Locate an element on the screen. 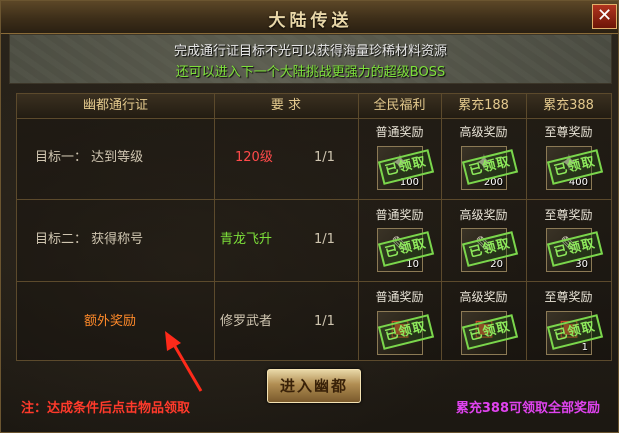  requirement-value: 青龙飞升 is located at coordinates (246, 239).